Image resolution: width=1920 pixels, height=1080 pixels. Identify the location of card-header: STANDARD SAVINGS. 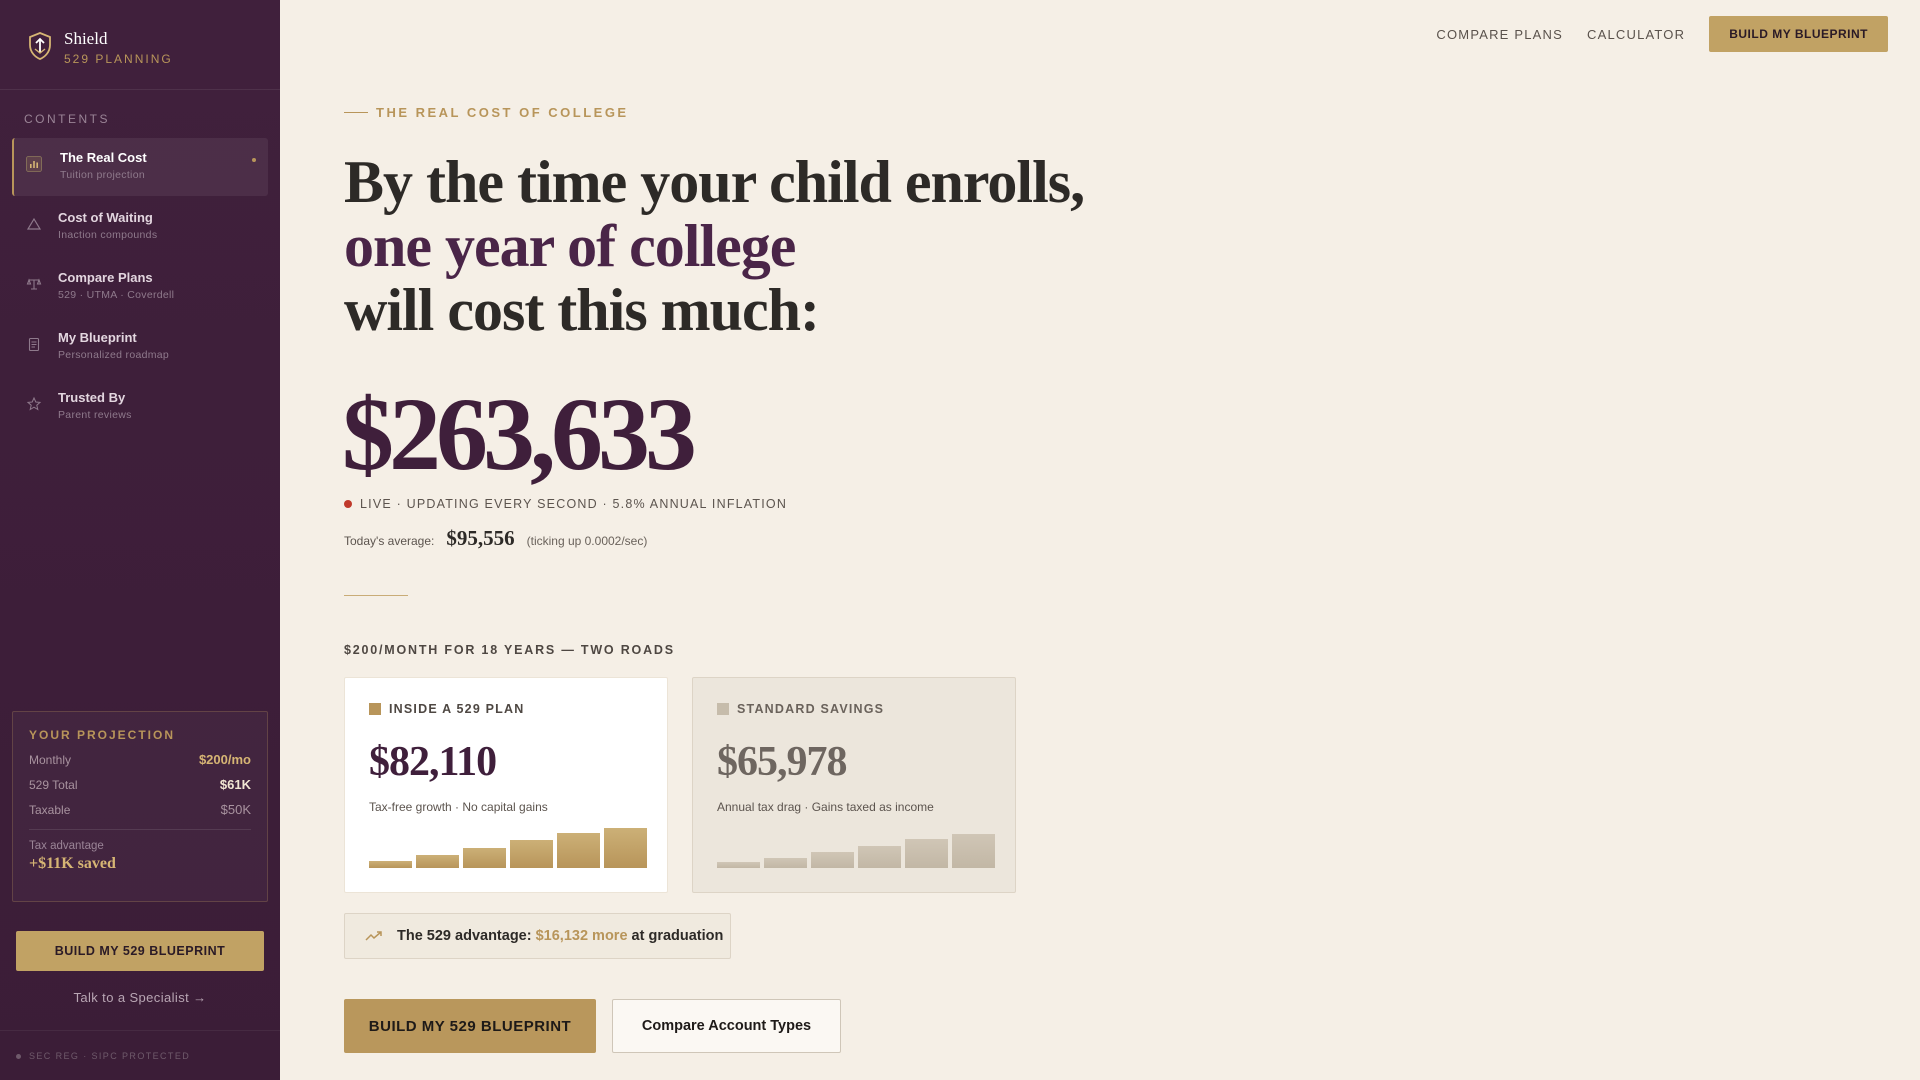
(854, 709).